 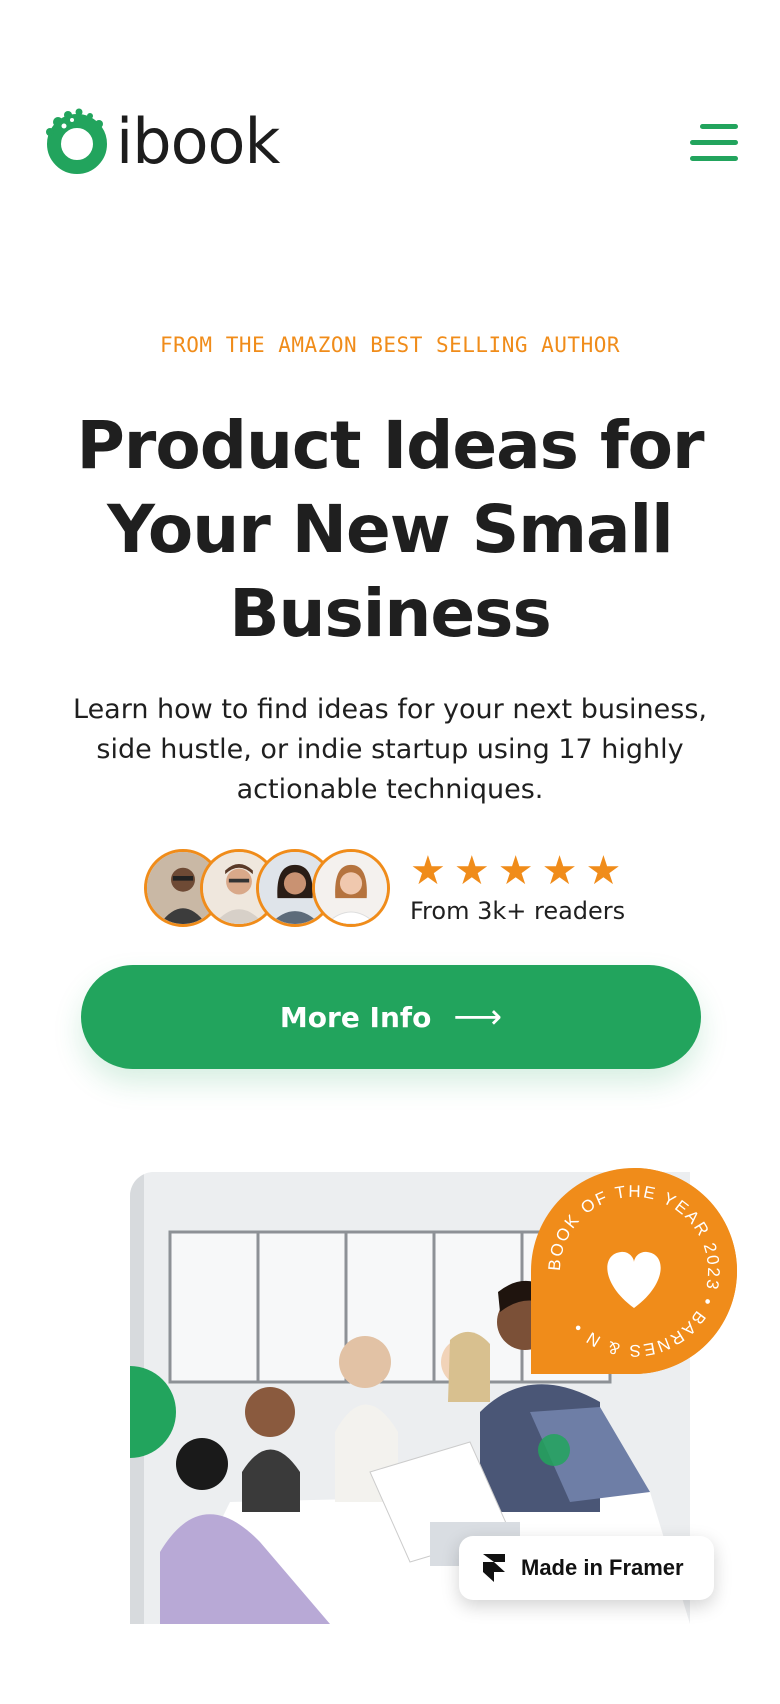 I want to click on book-of-the-year-badge: BOOK OF THE YEAR 2023 • BARNES & N •, so click(x=634, y=1271).